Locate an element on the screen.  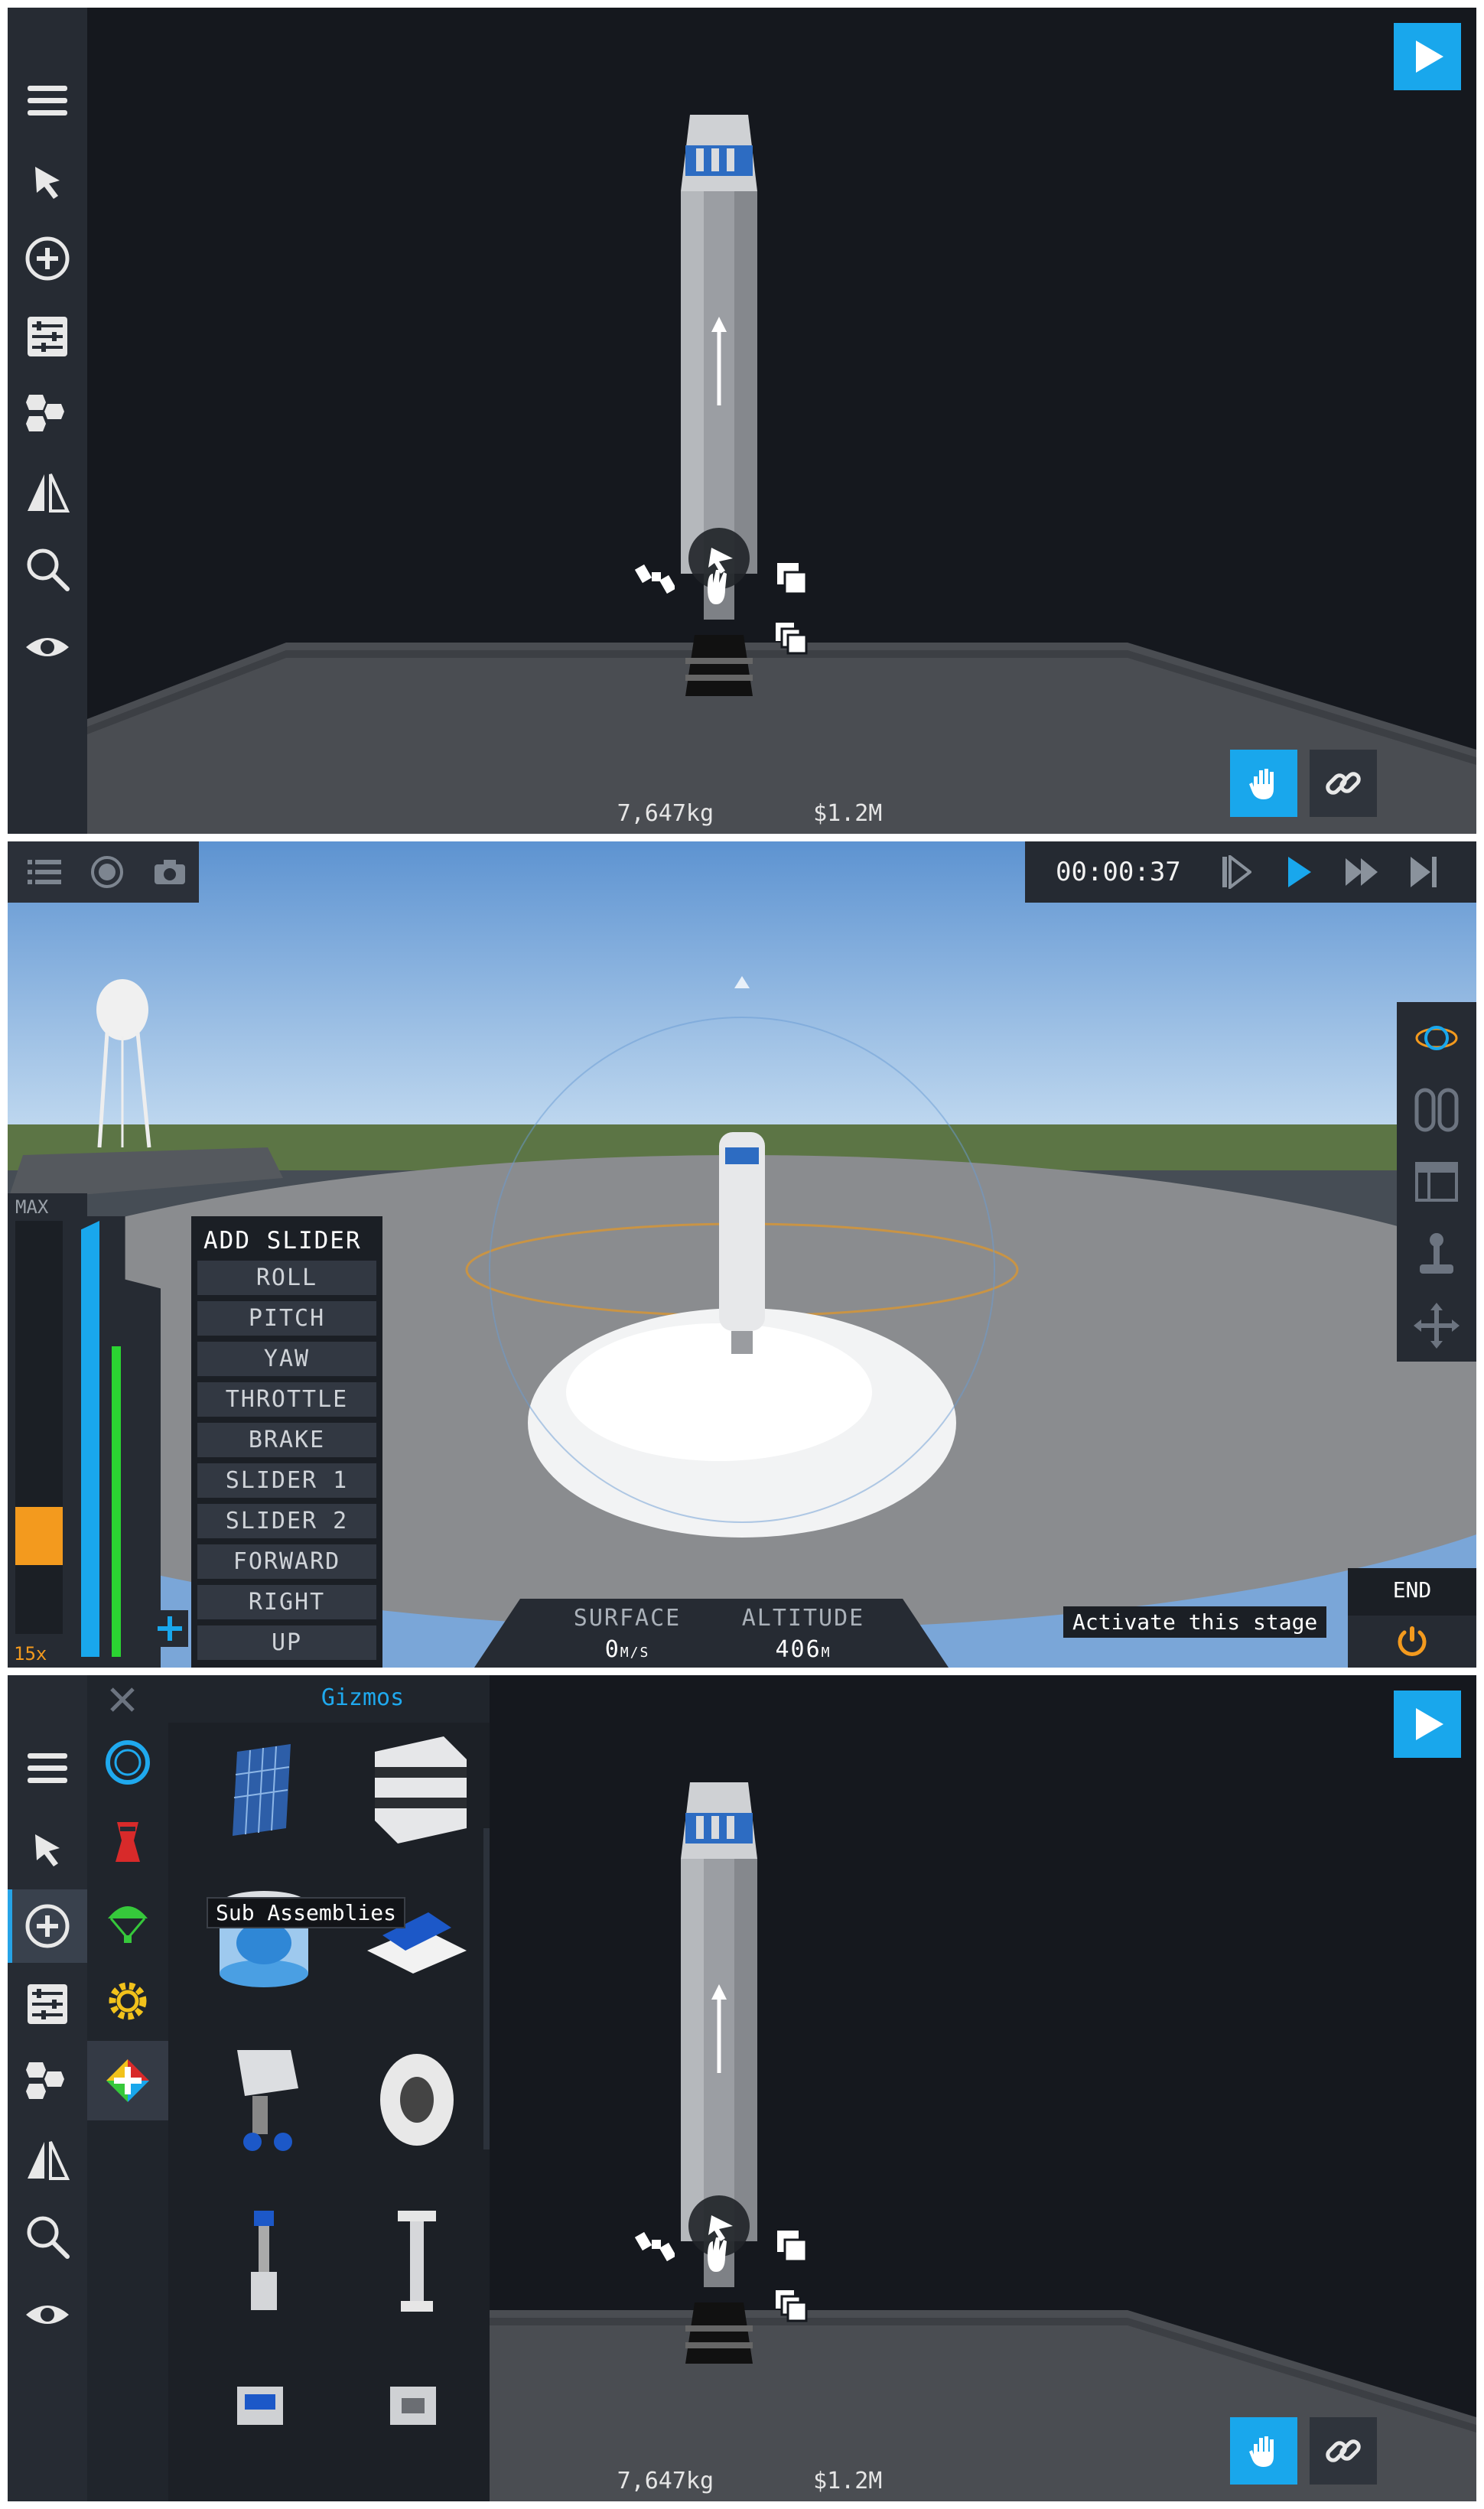
search-icon is located at coordinates (48, 2237).